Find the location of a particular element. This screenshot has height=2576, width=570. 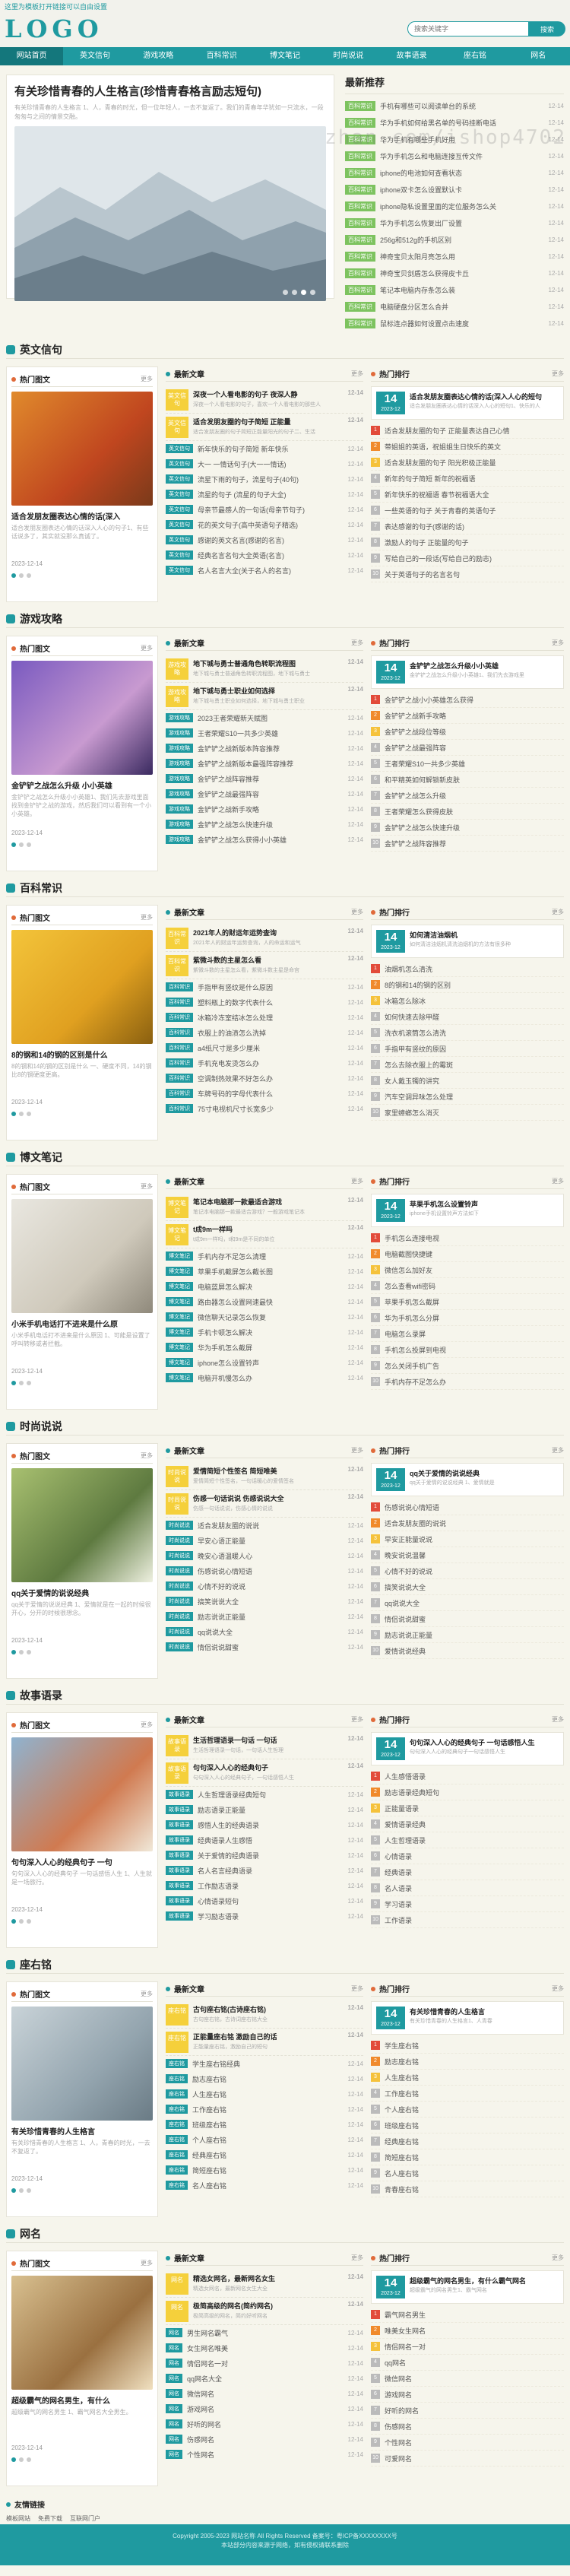

hot-item: 4 爱情语录经典 is located at coordinates (467, 1824).